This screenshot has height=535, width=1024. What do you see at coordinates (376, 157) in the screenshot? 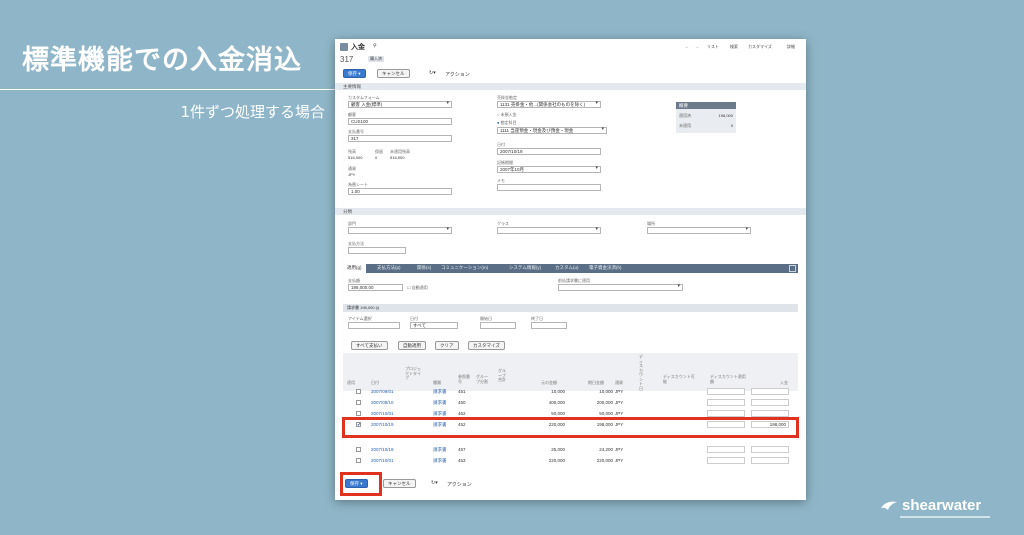
I see `pending-value: 0` at bounding box center [376, 157].